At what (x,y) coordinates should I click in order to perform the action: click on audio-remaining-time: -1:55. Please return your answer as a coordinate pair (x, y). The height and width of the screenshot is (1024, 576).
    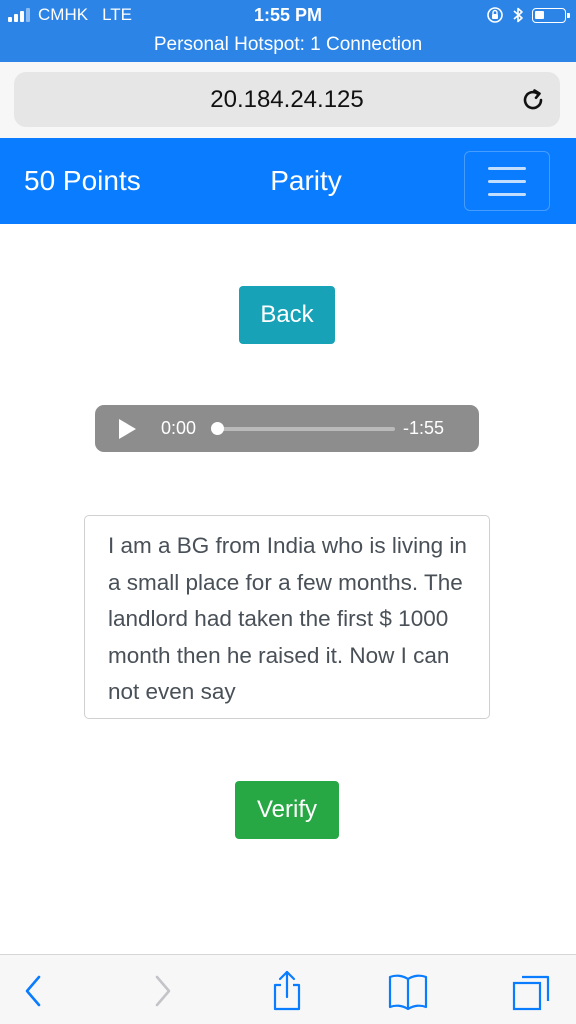
    Looking at the image, I should click on (424, 428).